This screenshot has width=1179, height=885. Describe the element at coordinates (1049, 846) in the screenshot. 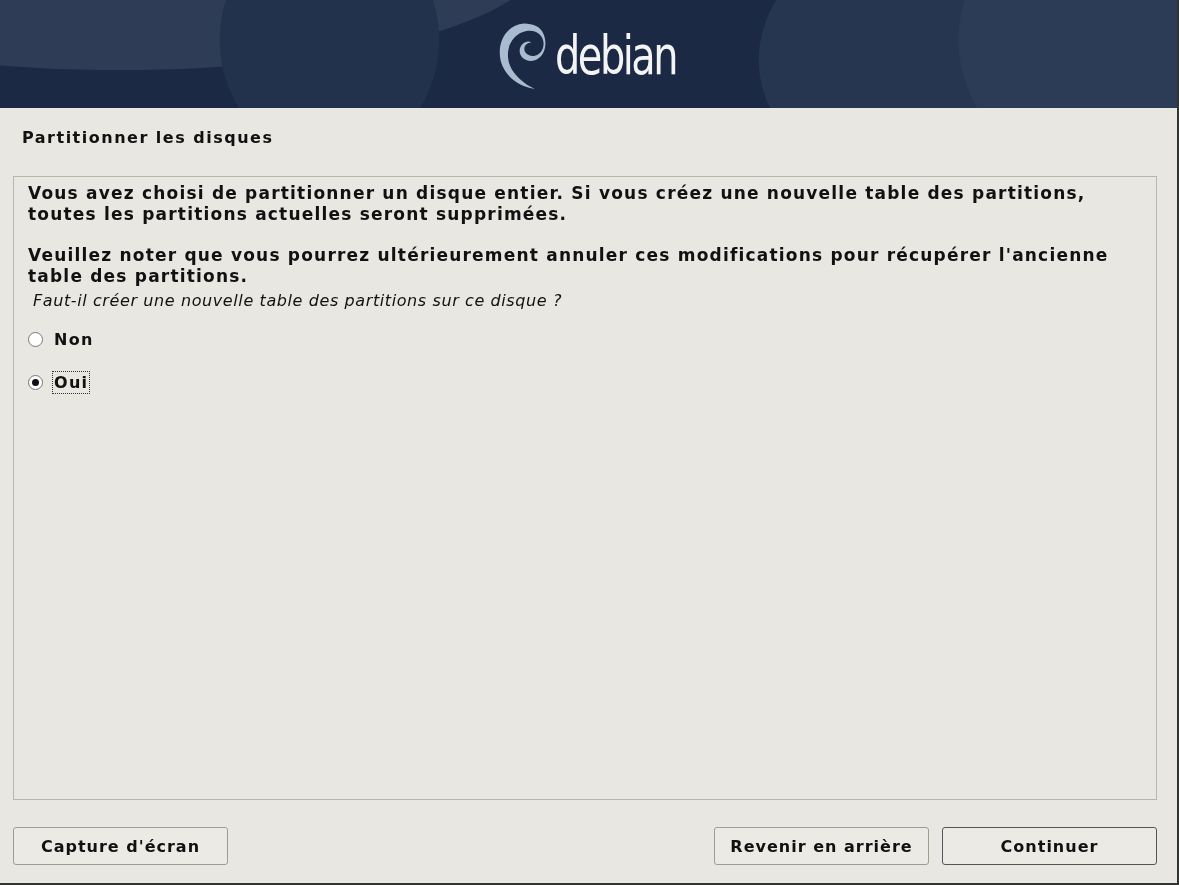

I see `continue-button: Continuer` at that location.